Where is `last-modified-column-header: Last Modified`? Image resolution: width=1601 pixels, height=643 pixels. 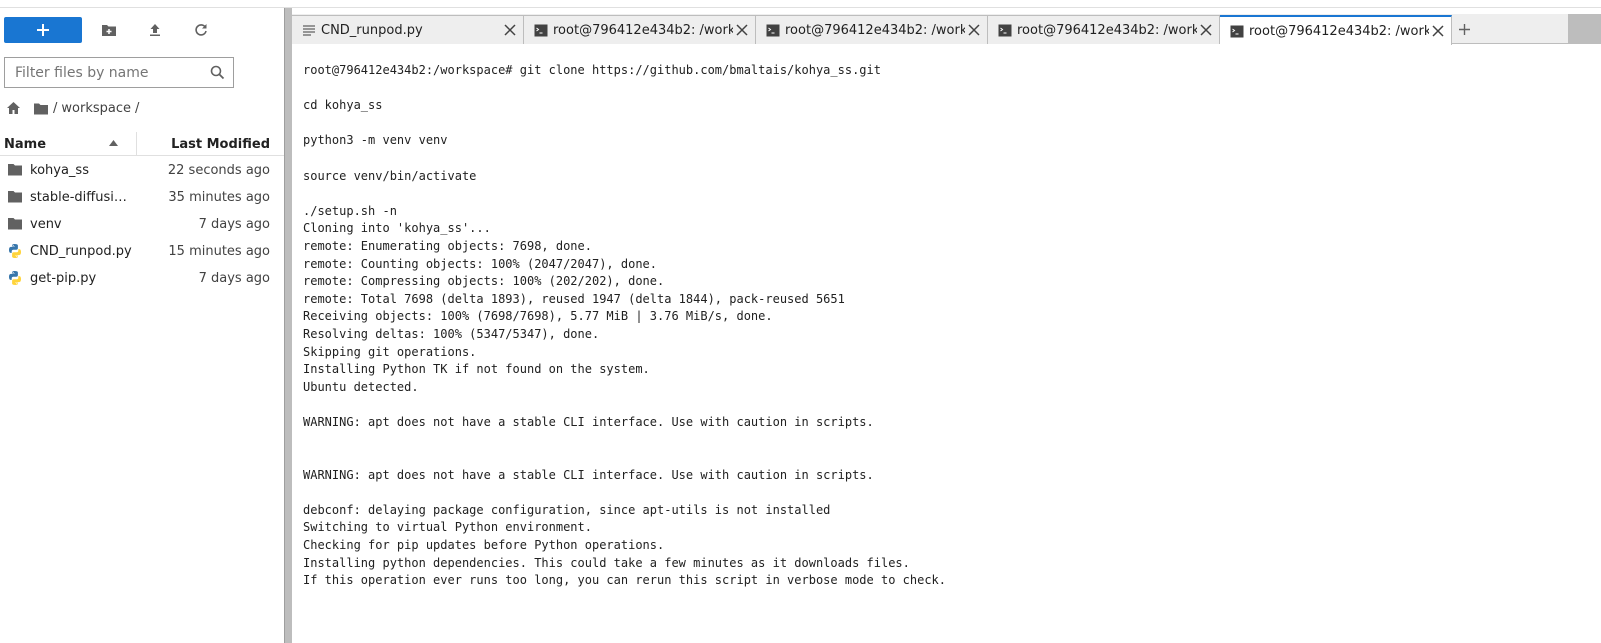
last-modified-column-header: Last Modified is located at coordinates (220, 144).